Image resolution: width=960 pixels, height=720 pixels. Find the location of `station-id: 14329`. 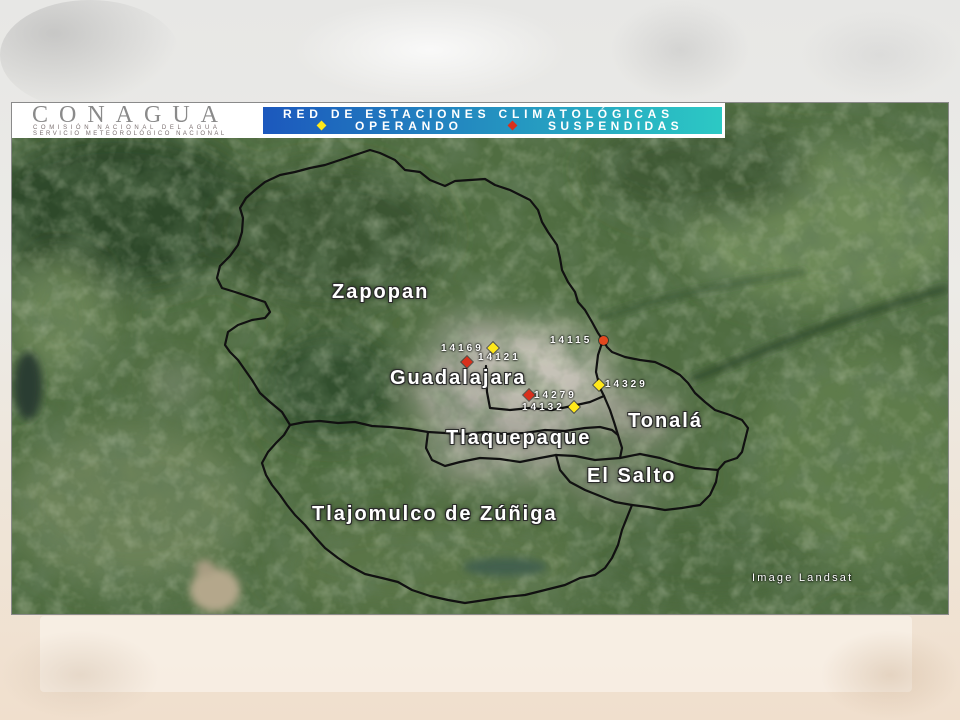

station-id: 14329 is located at coordinates (626, 384).